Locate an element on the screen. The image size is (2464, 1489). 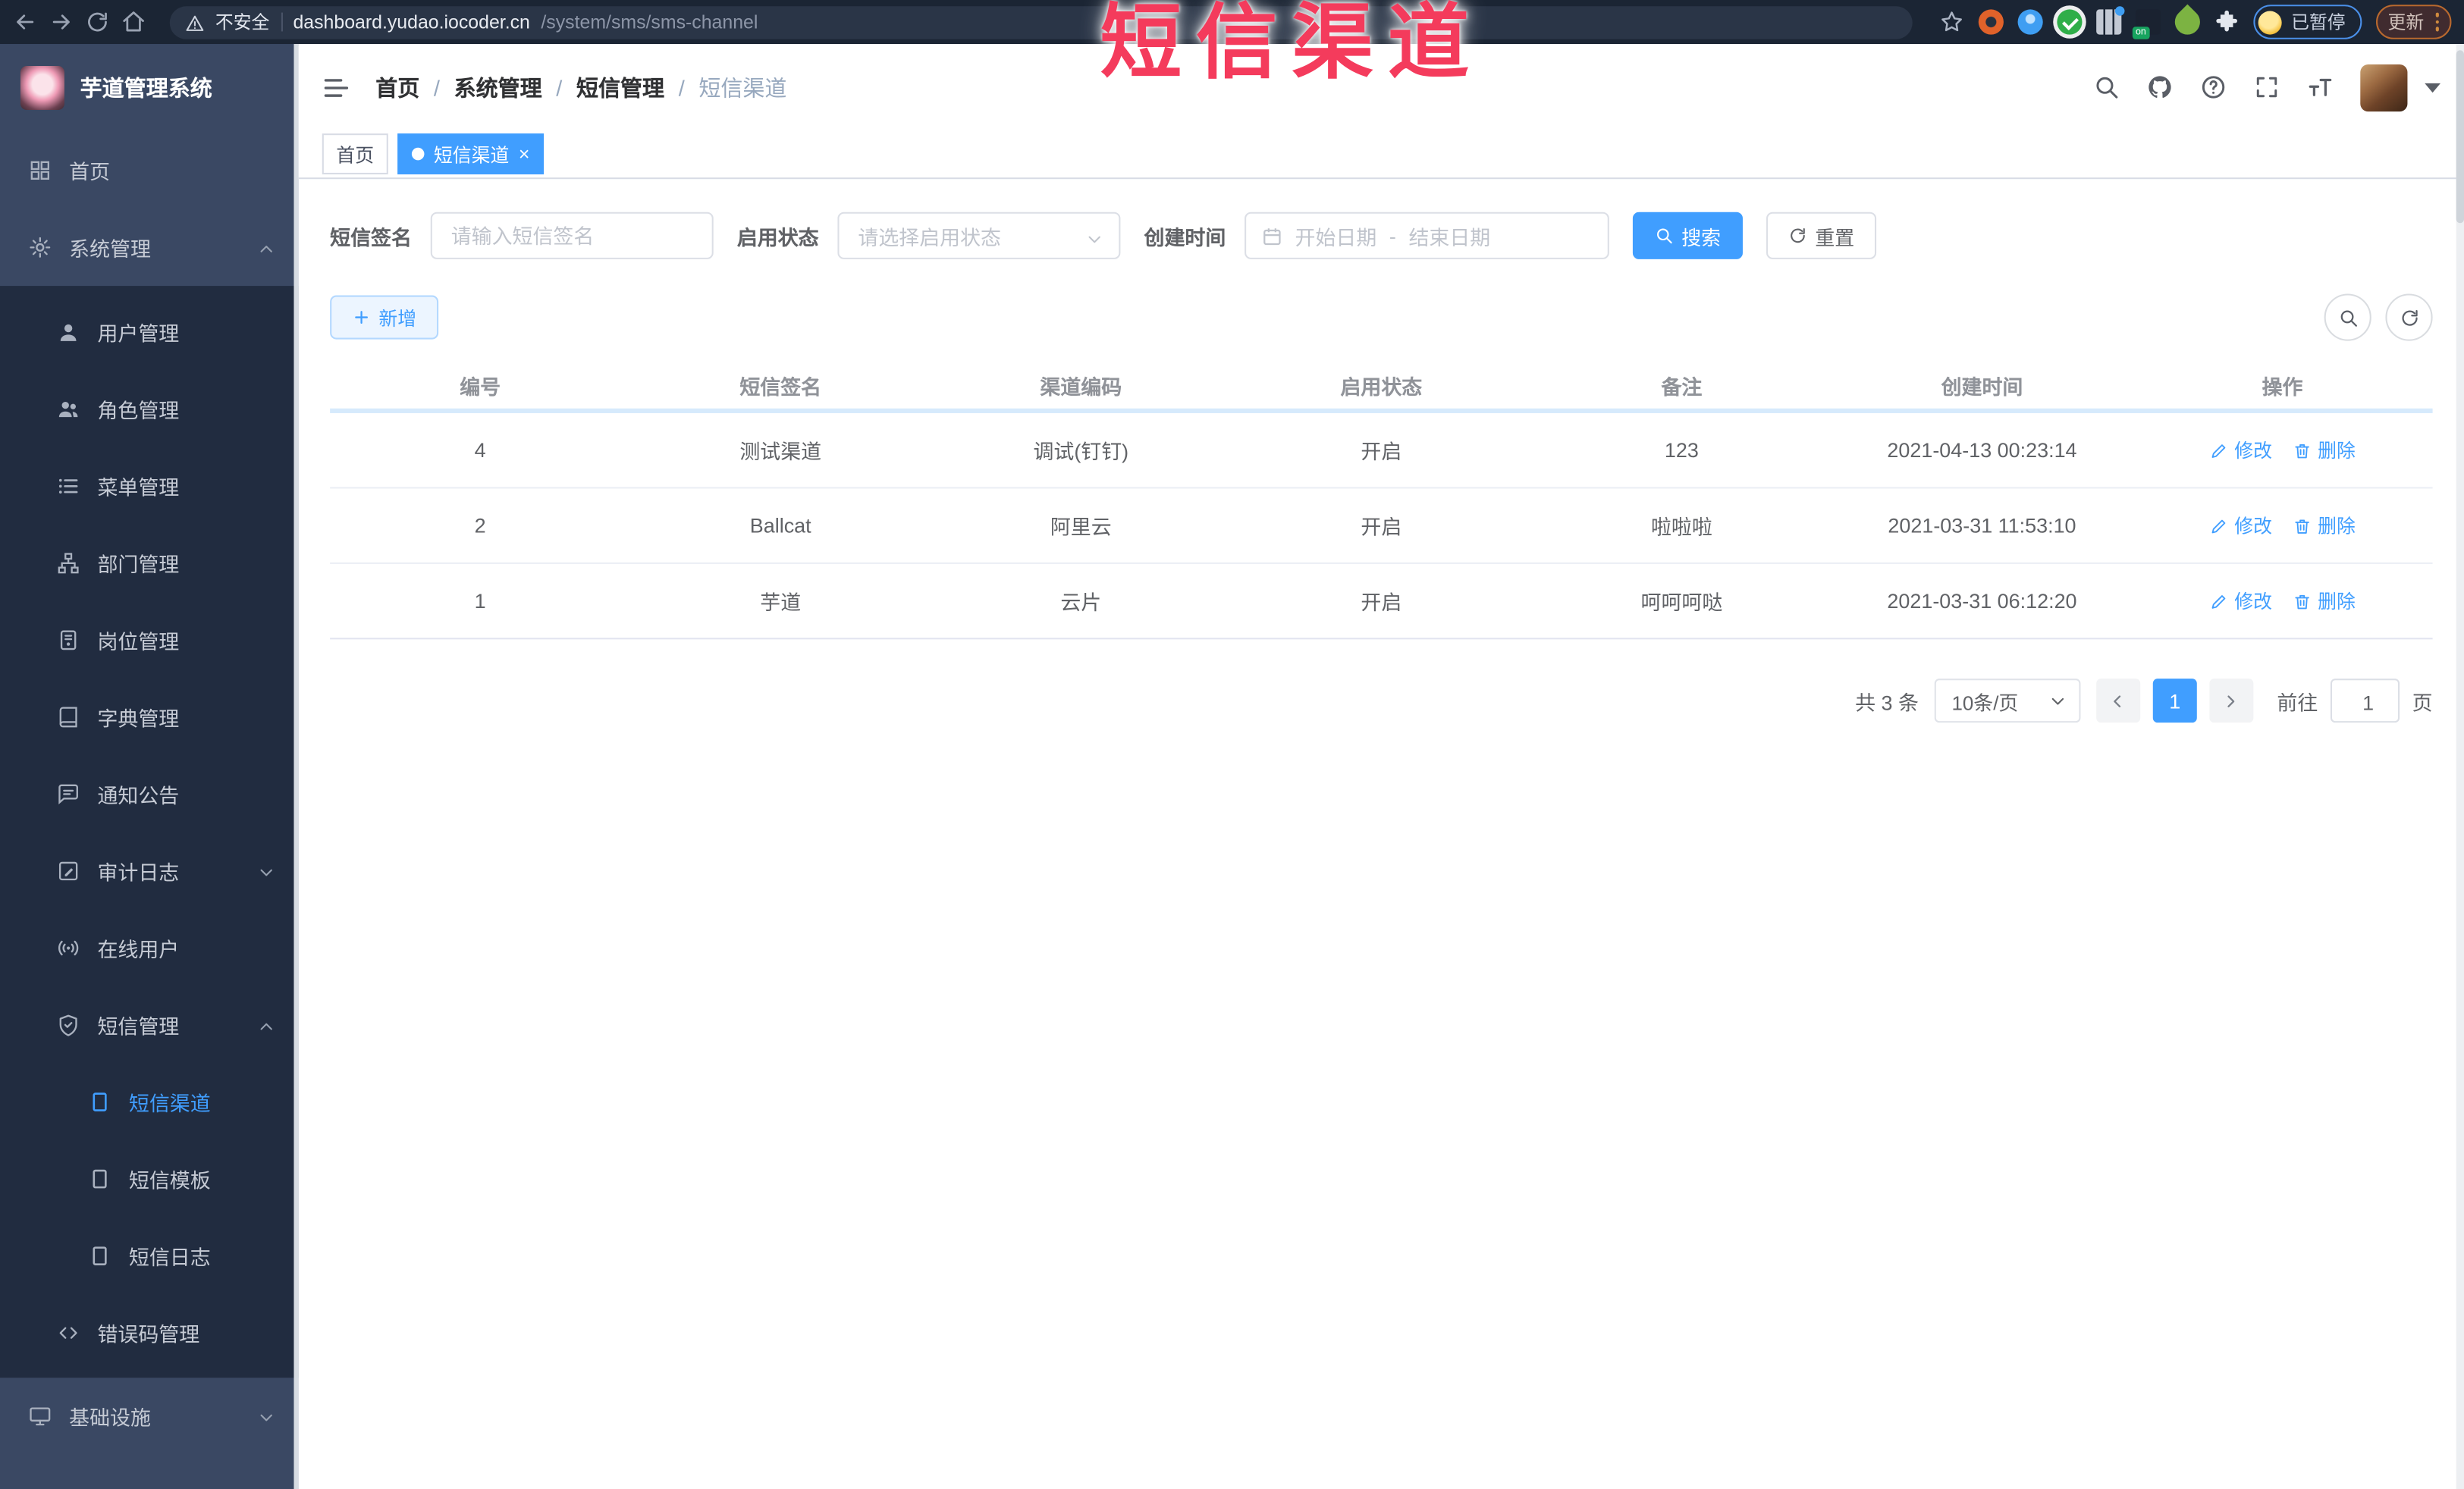
extension-blue-pin-icon is located at coordinates (2030, 22).